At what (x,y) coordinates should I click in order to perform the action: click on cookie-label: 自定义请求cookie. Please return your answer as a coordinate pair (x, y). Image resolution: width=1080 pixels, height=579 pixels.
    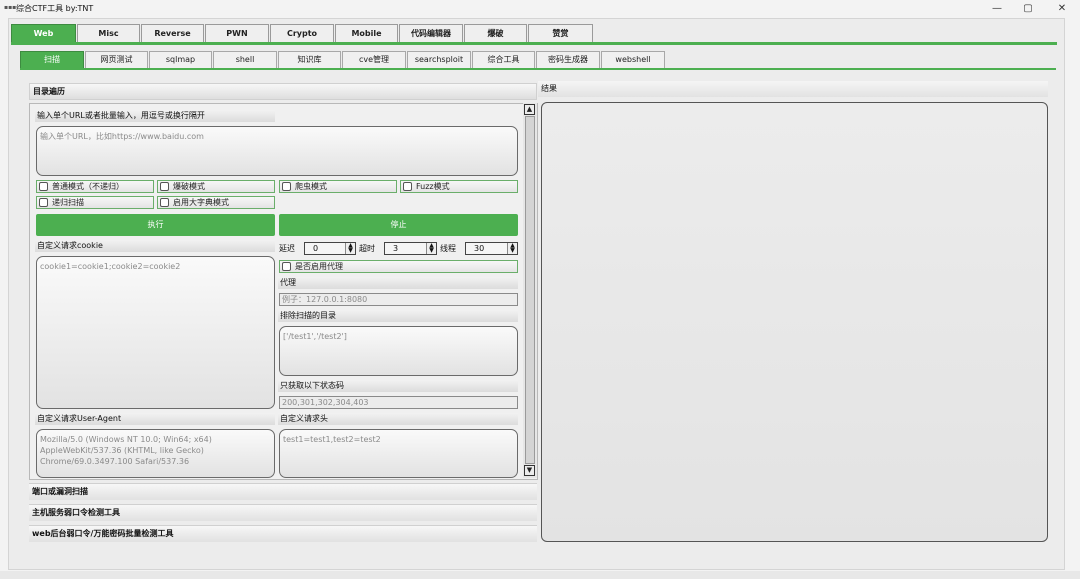
    Looking at the image, I should click on (155, 246).